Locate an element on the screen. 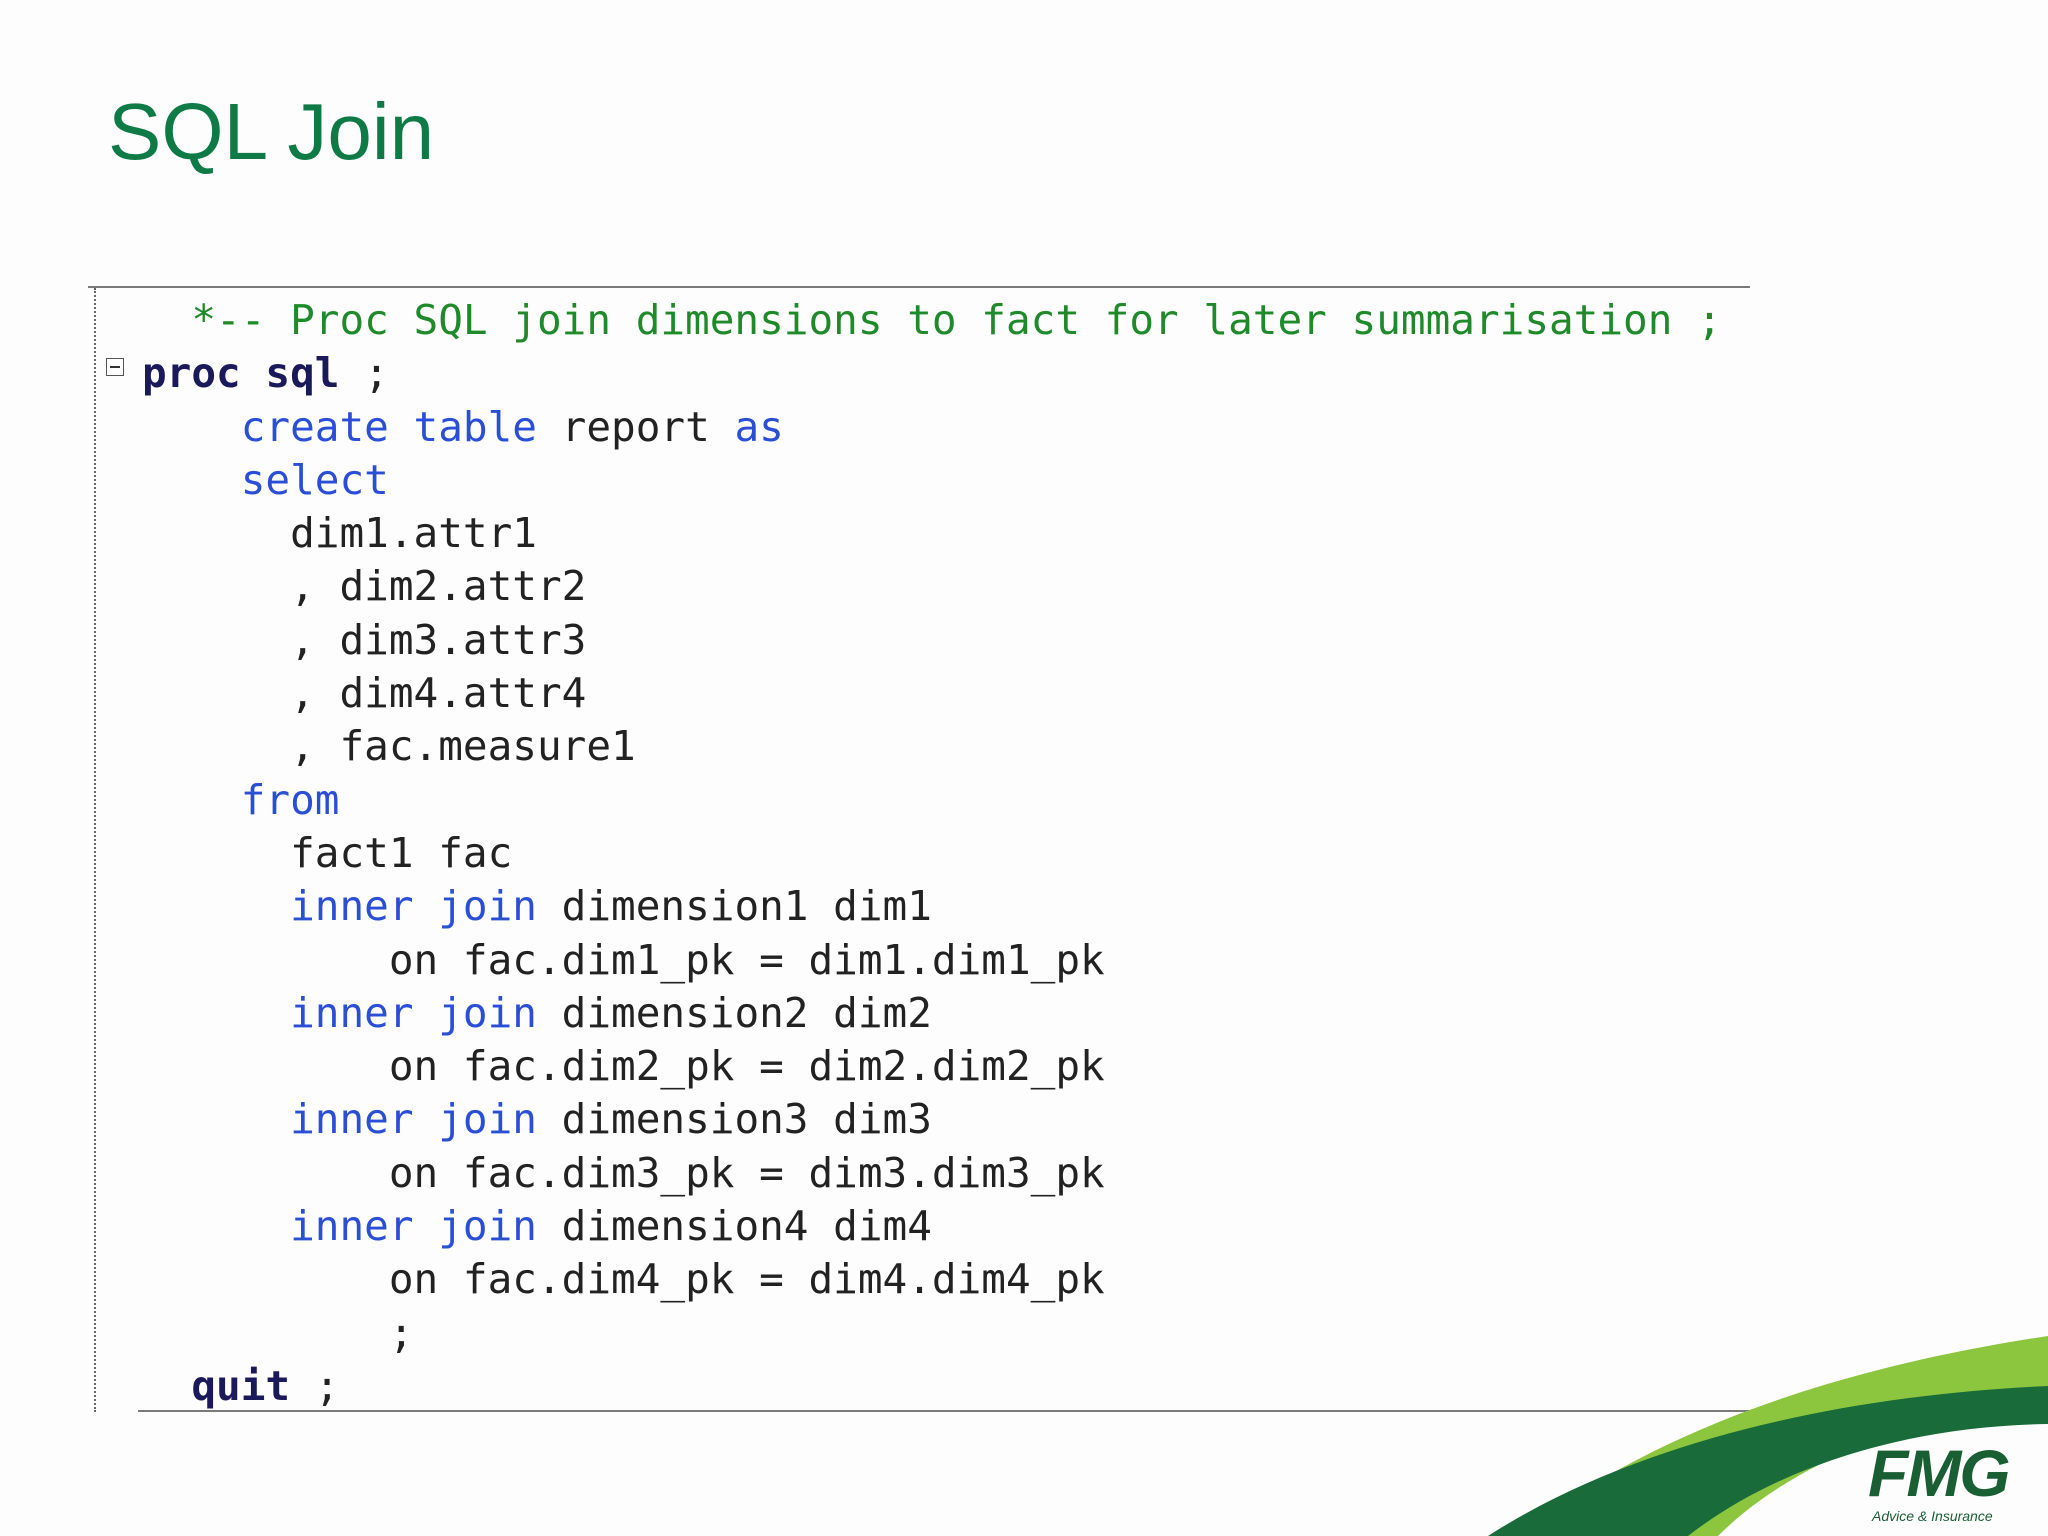 This screenshot has width=2048, height=1536. code-line-column: , dim2.attr2 is located at coordinates (932, 586).